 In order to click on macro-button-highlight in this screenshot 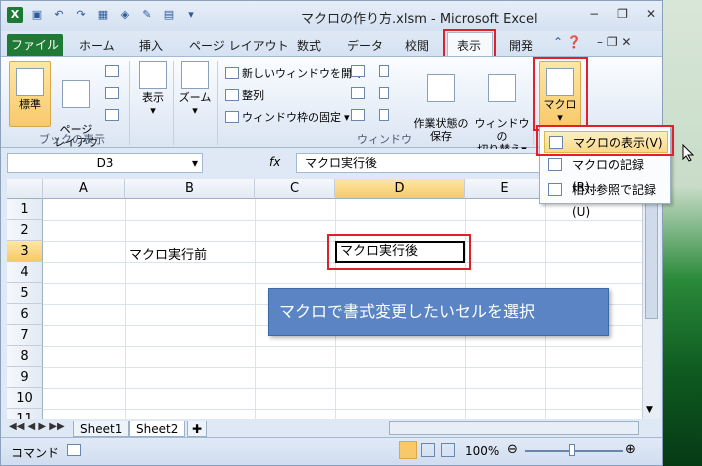, I will do `click(560, 94)`.